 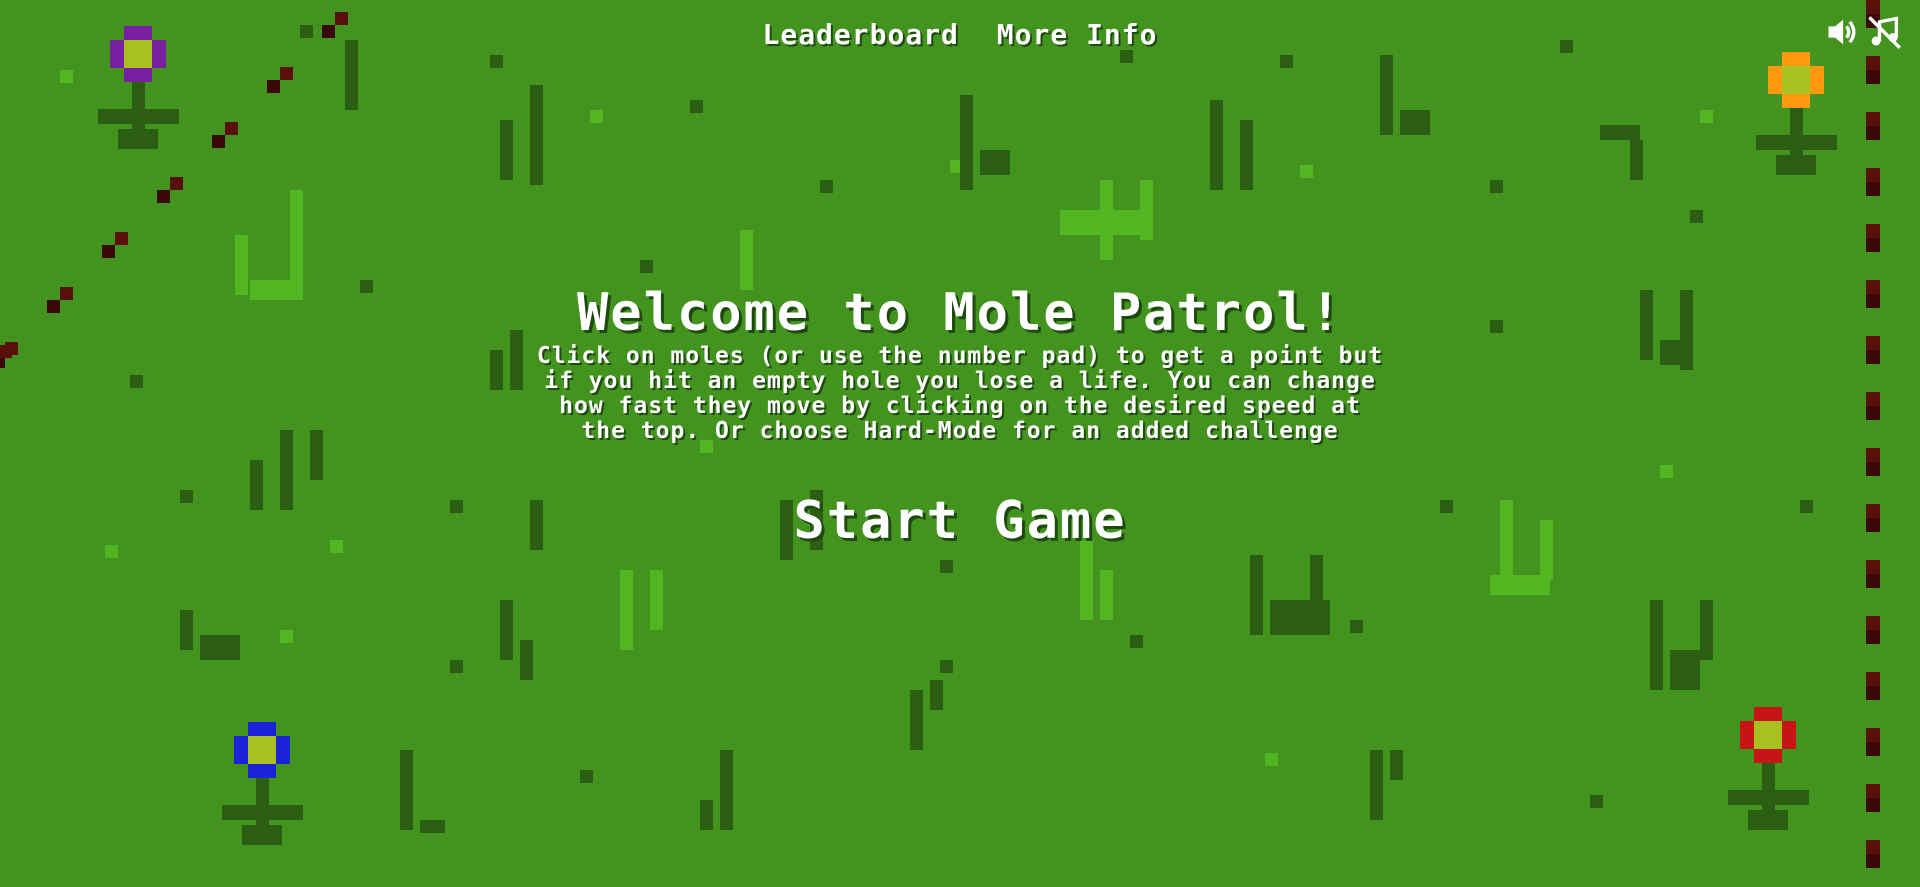 I want to click on music-muted-icon, so click(x=1884, y=32).